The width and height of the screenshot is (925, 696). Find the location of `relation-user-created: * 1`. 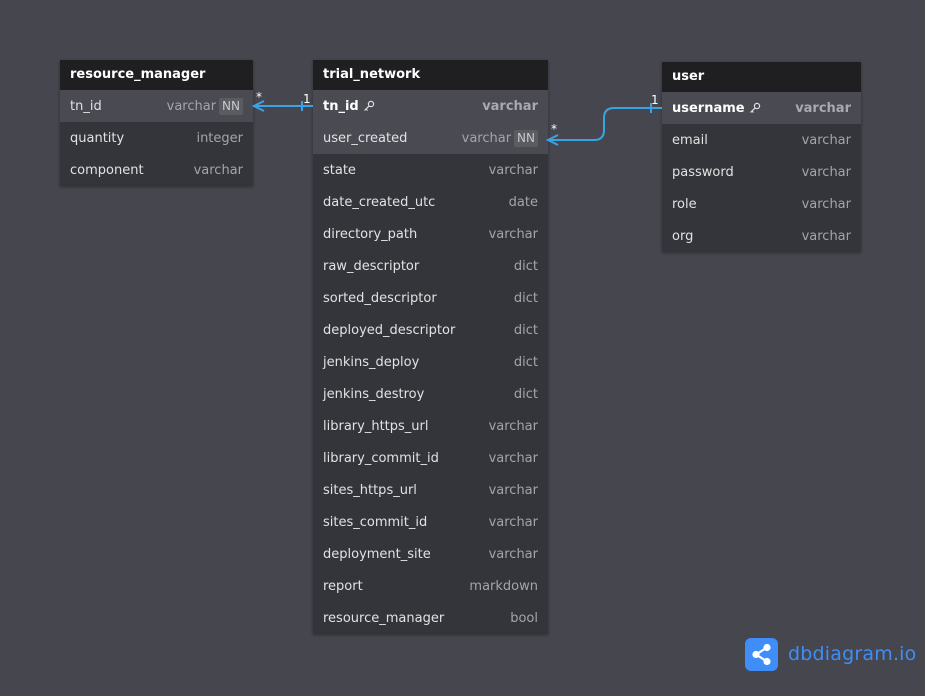

relation-user-created: * 1 is located at coordinates (603, 119).